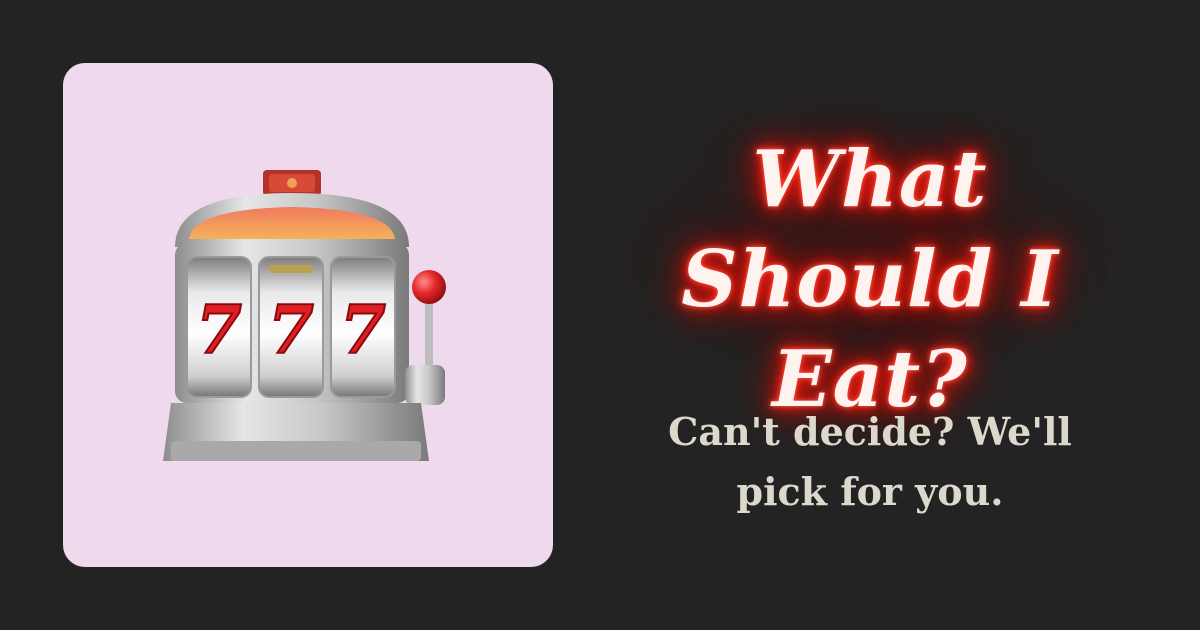 The height and width of the screenshot is (630, 1200). Describe the element at coordinates (870, 461) in the screenshot. I see `tagline: Can't decide? We'll pick for you.` at that location.